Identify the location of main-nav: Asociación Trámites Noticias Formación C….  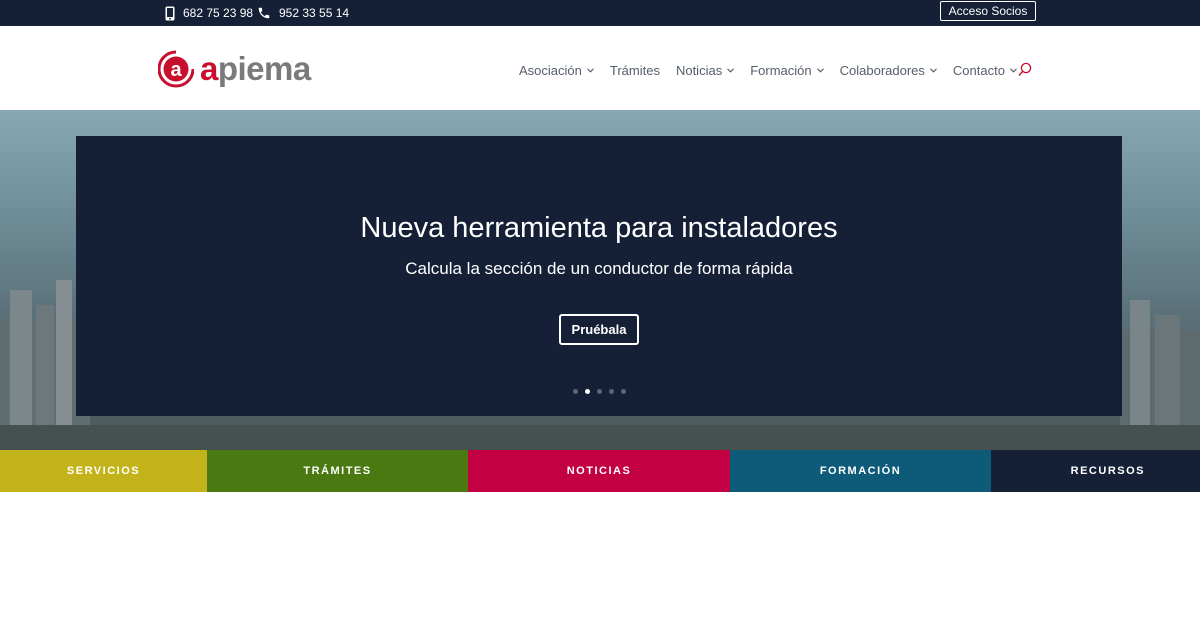
(776, 70).